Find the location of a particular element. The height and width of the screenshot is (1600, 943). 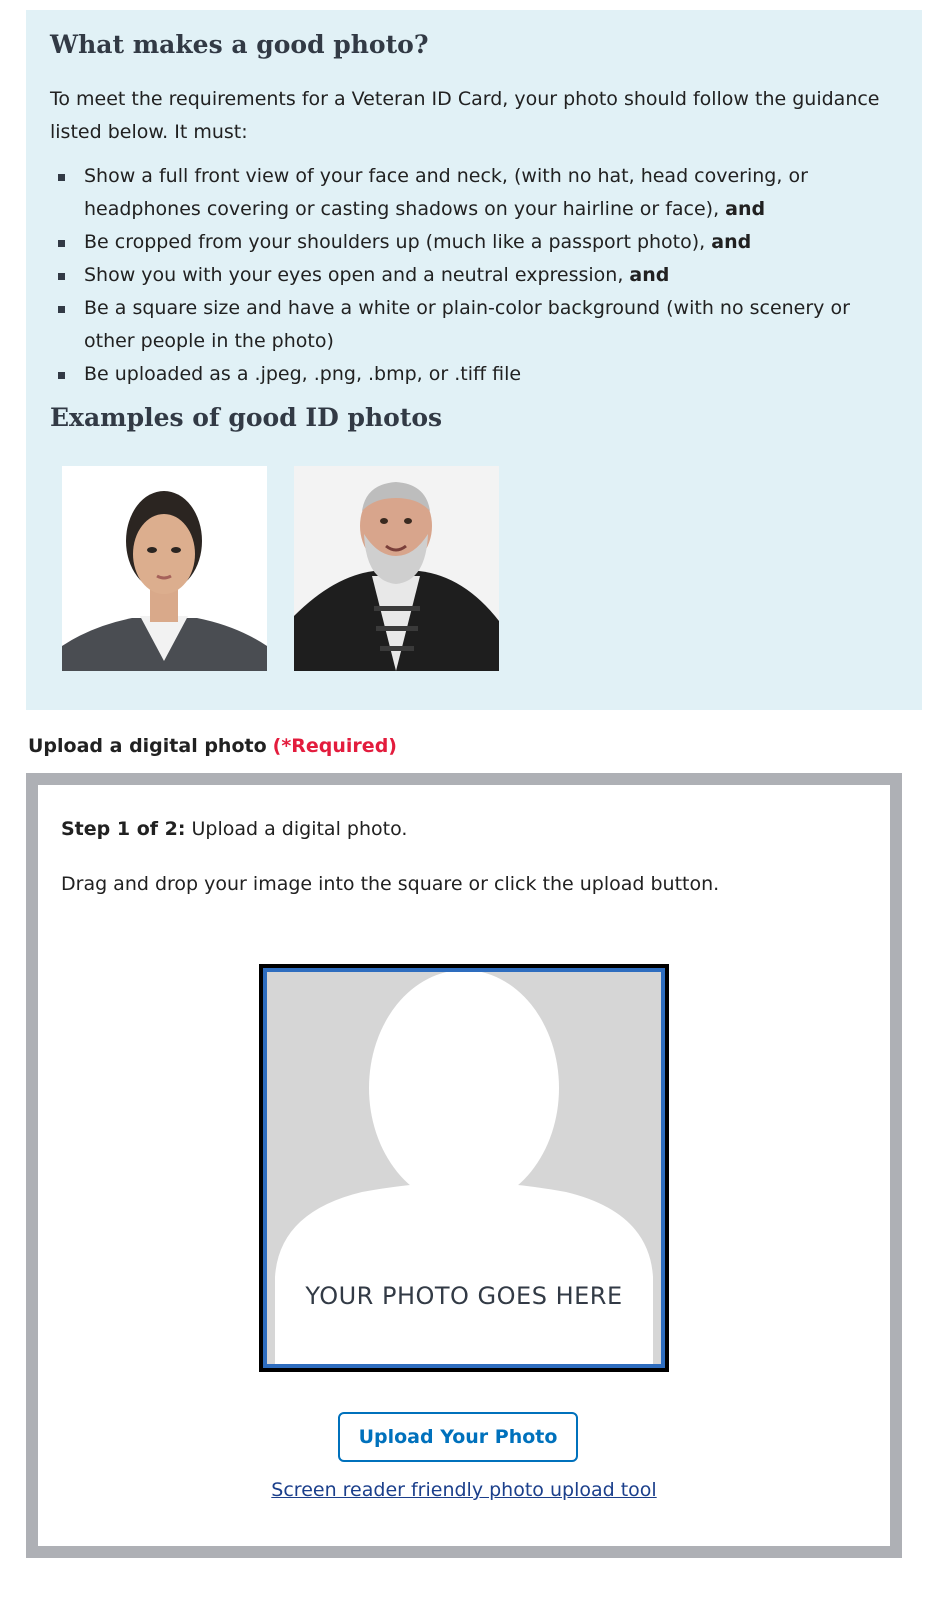

upload-label: Upload a digital photo (*Required) is located at coordinates (212, 746).